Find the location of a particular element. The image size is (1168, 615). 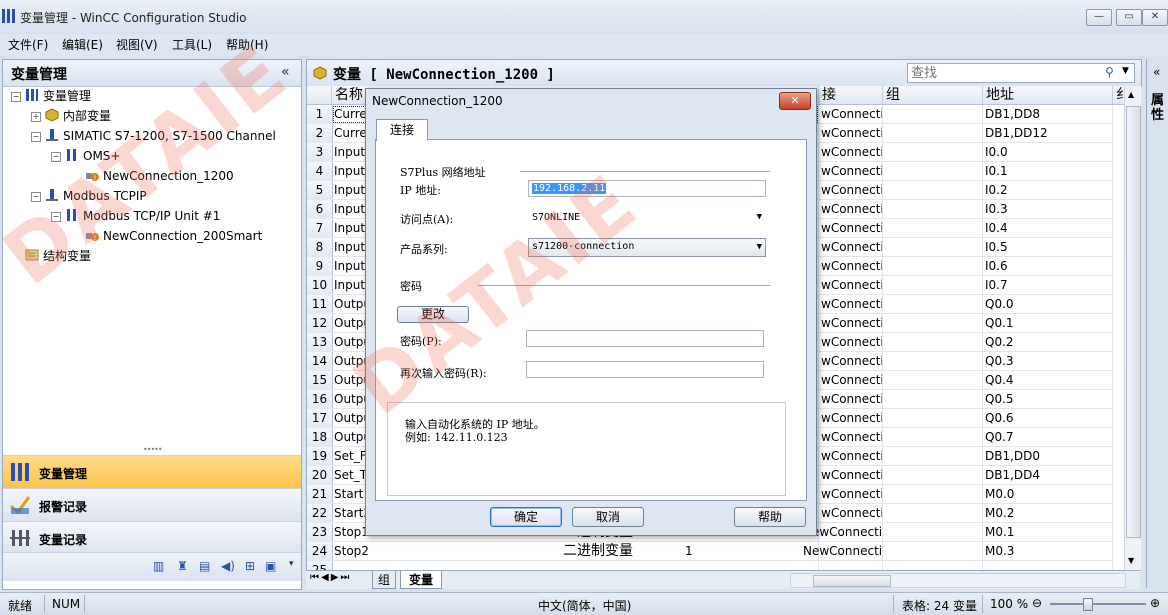

cell-address: M0.2 is located at coordinates (1048, 513).